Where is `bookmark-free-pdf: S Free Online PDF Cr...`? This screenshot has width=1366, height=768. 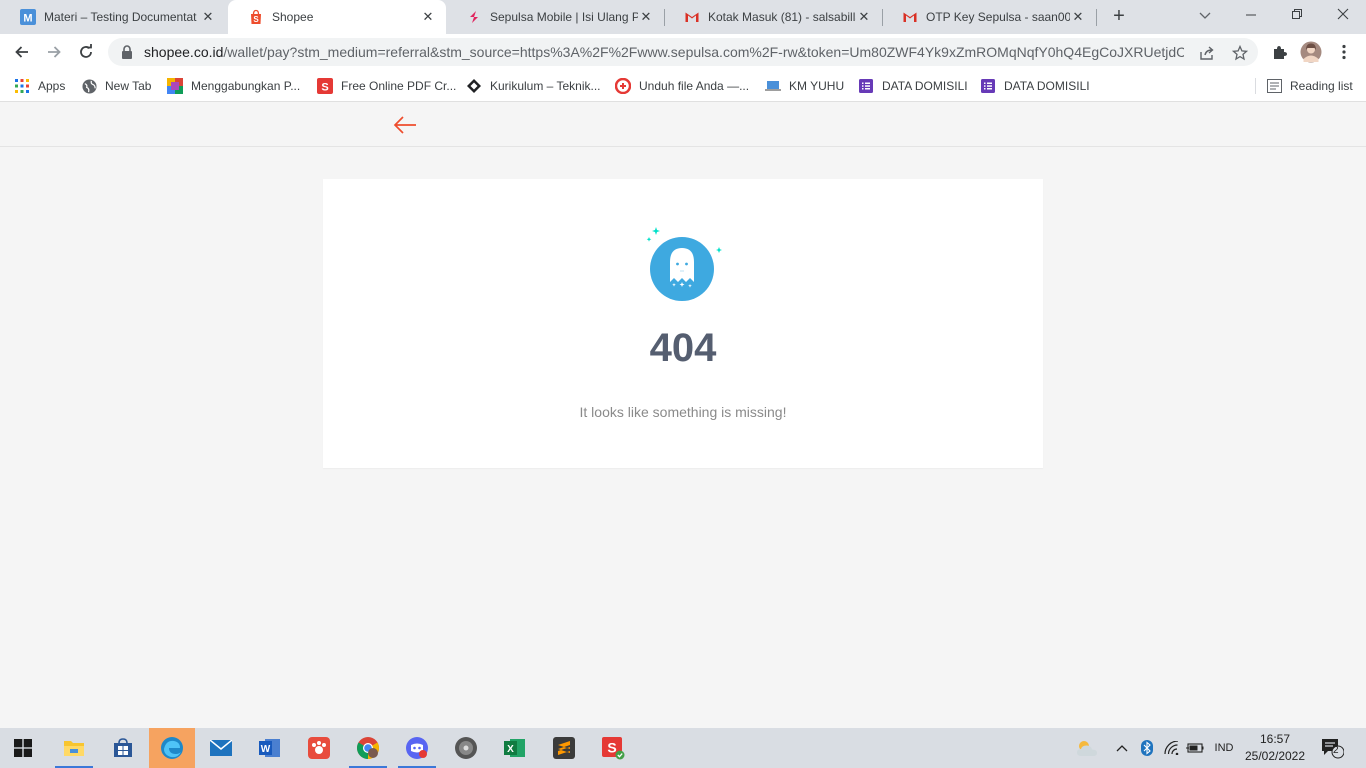 bookmark-free-pdf: S Free Online PDF Cr... is located at coordinates (386, 86).